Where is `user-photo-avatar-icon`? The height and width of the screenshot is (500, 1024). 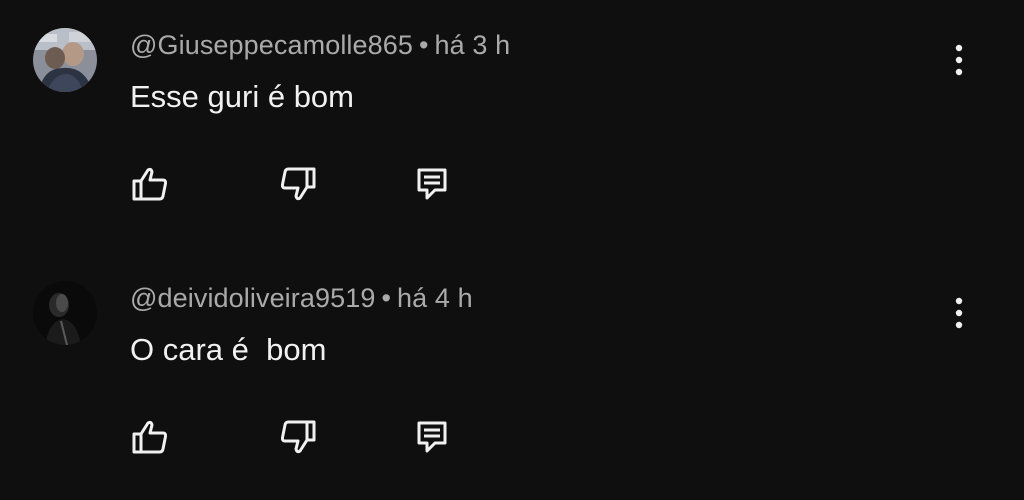 user-photo-avatar-icon is located at coordinates (65, 60).